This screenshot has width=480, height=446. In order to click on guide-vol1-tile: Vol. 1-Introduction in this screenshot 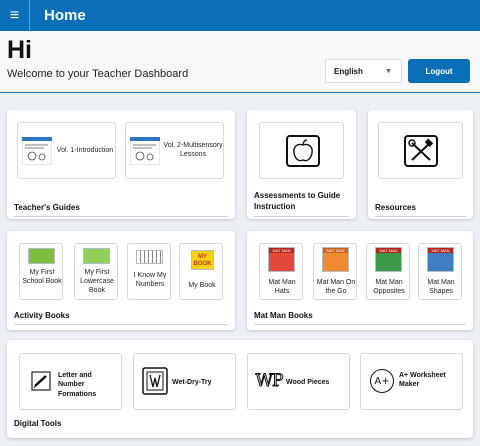, I will do `click(66, 150)`.